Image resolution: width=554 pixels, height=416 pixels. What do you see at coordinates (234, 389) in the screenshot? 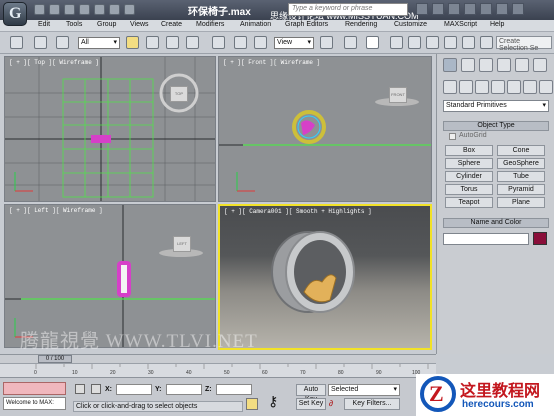
I see `z-coordinate-field` at bounding box center [234, 389].